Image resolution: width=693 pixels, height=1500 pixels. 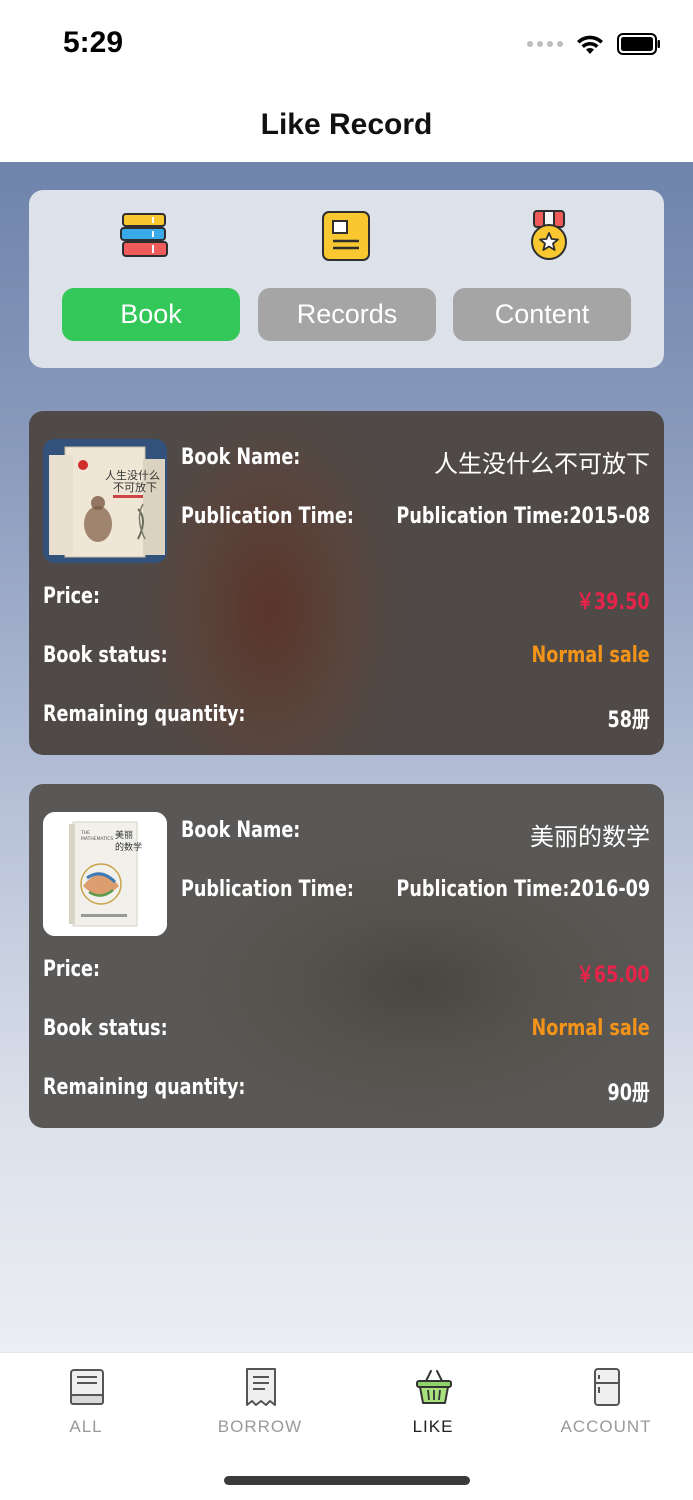 What do you see at coordinates (433, 1405) in the screenshot?
I see `tab-like: LIKE` at bounding box center [433, 1405].